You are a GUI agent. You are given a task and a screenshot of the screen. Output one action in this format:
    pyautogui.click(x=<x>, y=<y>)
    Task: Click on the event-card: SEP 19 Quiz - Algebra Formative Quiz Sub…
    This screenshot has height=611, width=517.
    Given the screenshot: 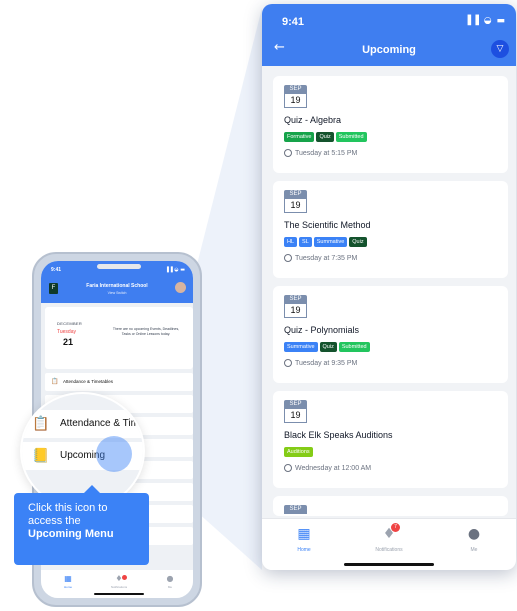 What is the action you would take?
    pyautogui.click(x=390, y=124)
    